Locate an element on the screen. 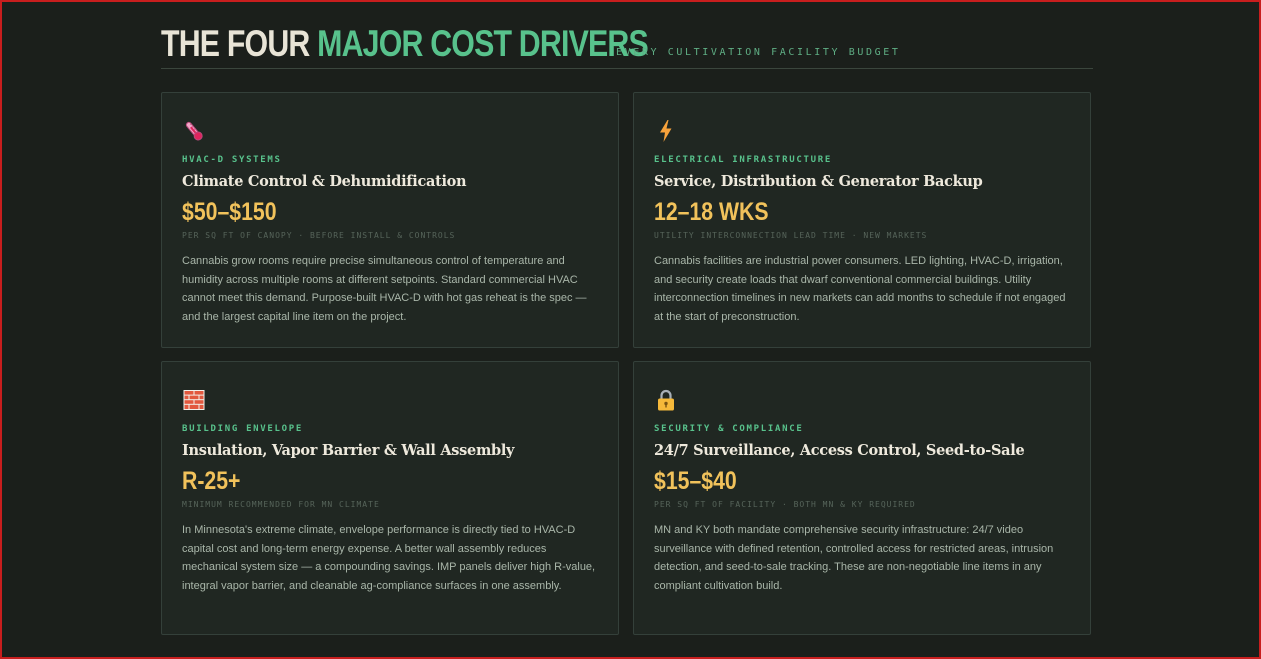  card-stat: $50–$150 is located at coordinates (229, 212).